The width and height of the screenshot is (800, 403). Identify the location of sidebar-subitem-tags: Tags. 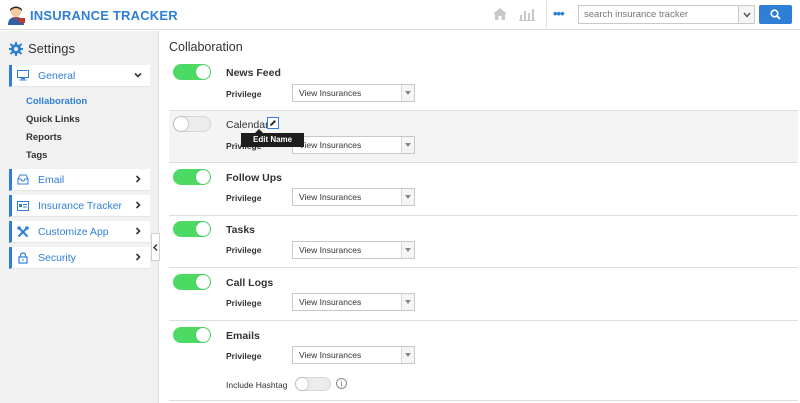
(36, 155).